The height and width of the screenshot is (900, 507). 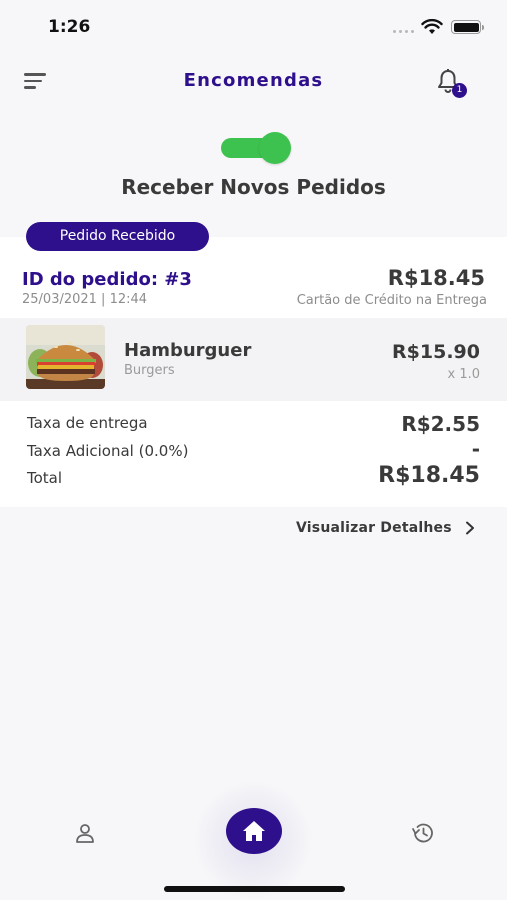 I want to click on app-header: Encomendas 1, so click(x=253, y=82).